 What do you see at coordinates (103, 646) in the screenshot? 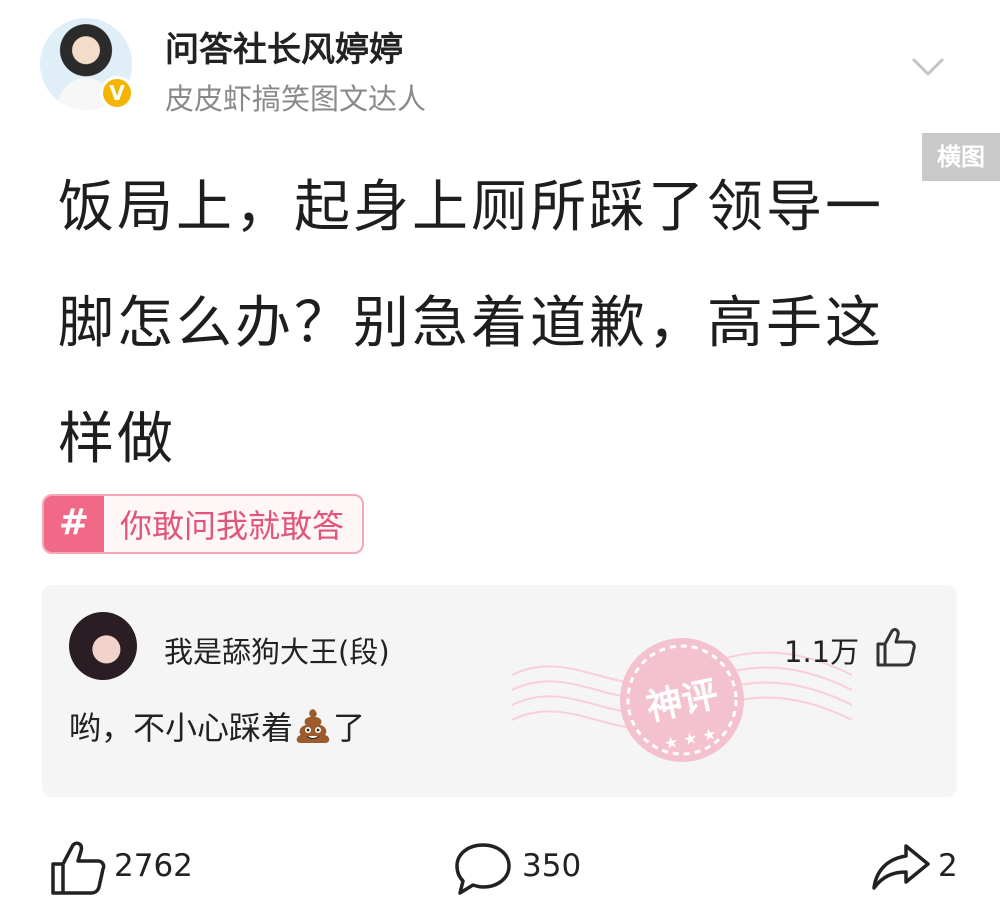
I see `commenter-avatar` at bounding box center [103, 646].